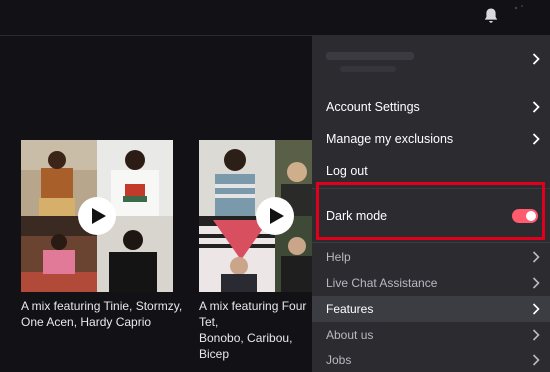  I want to click on divider, so click(431, 242).